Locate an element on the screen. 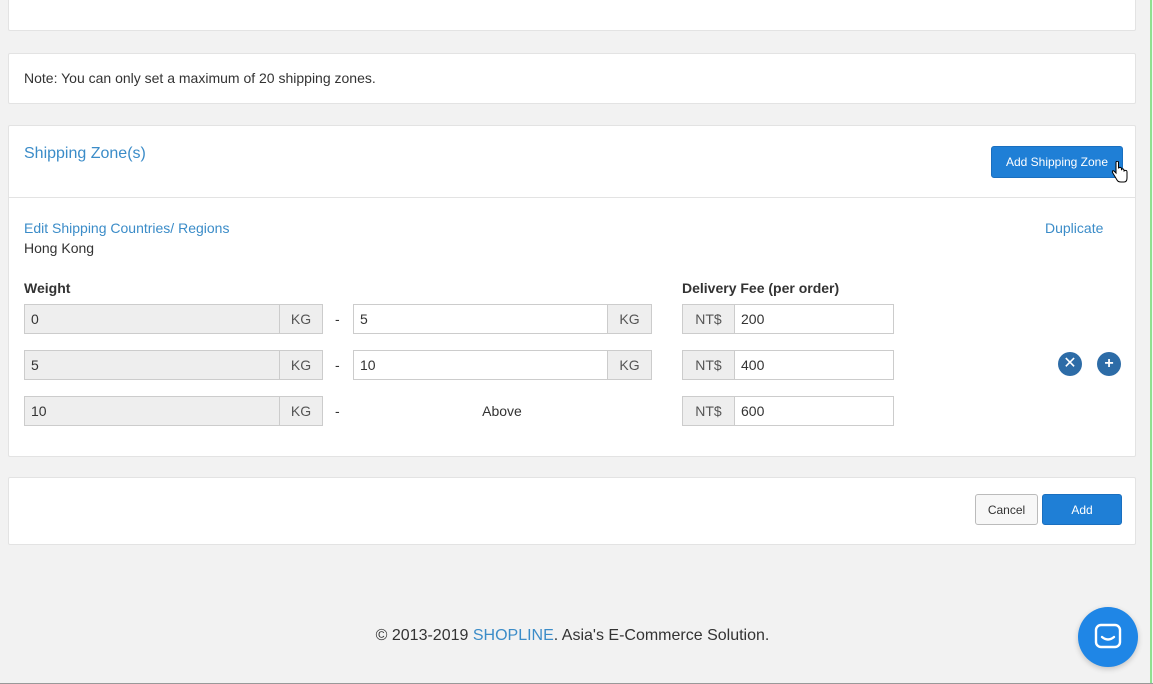 Image resolution: width=1153 pixels, height=684 pixels. actions-panel: Cancel Add is located at coordinates (572, 511).